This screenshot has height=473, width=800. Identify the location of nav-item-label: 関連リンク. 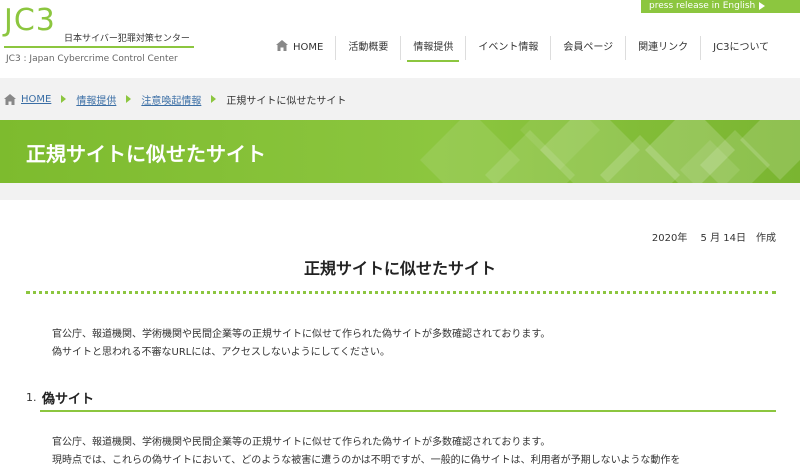
(663, 47).